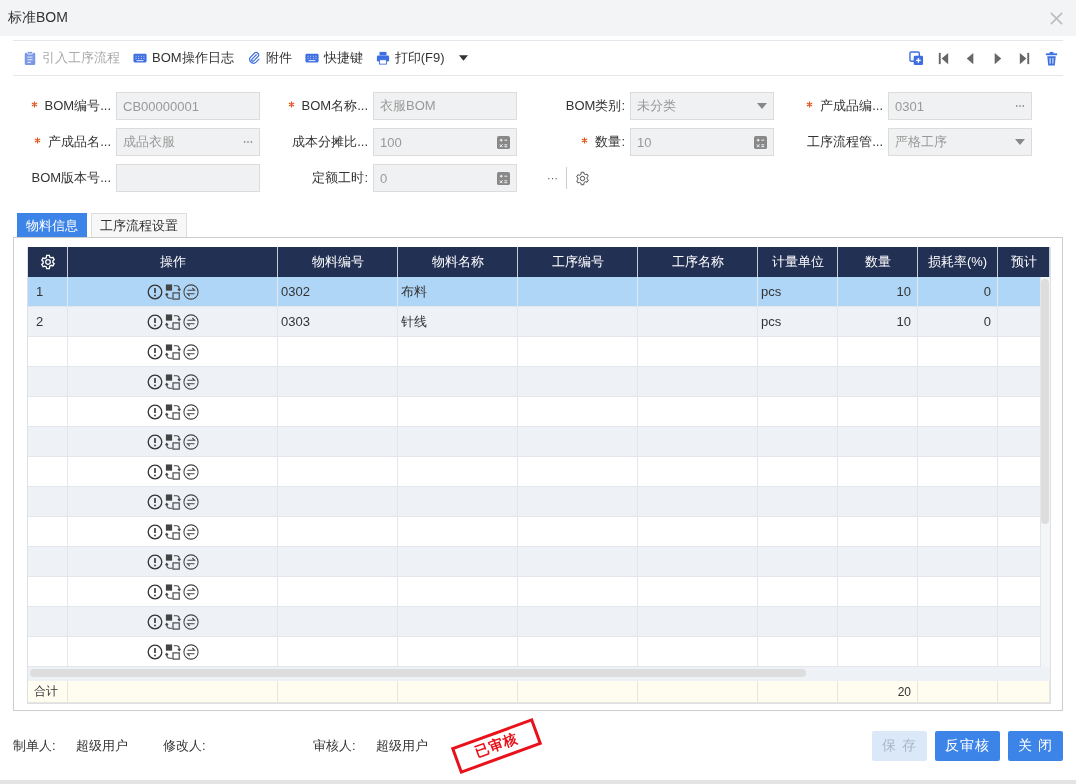 The height and width of the screenshot is (784, 1076). I want to click on footer-label: 修改人:, so click(184, 746).